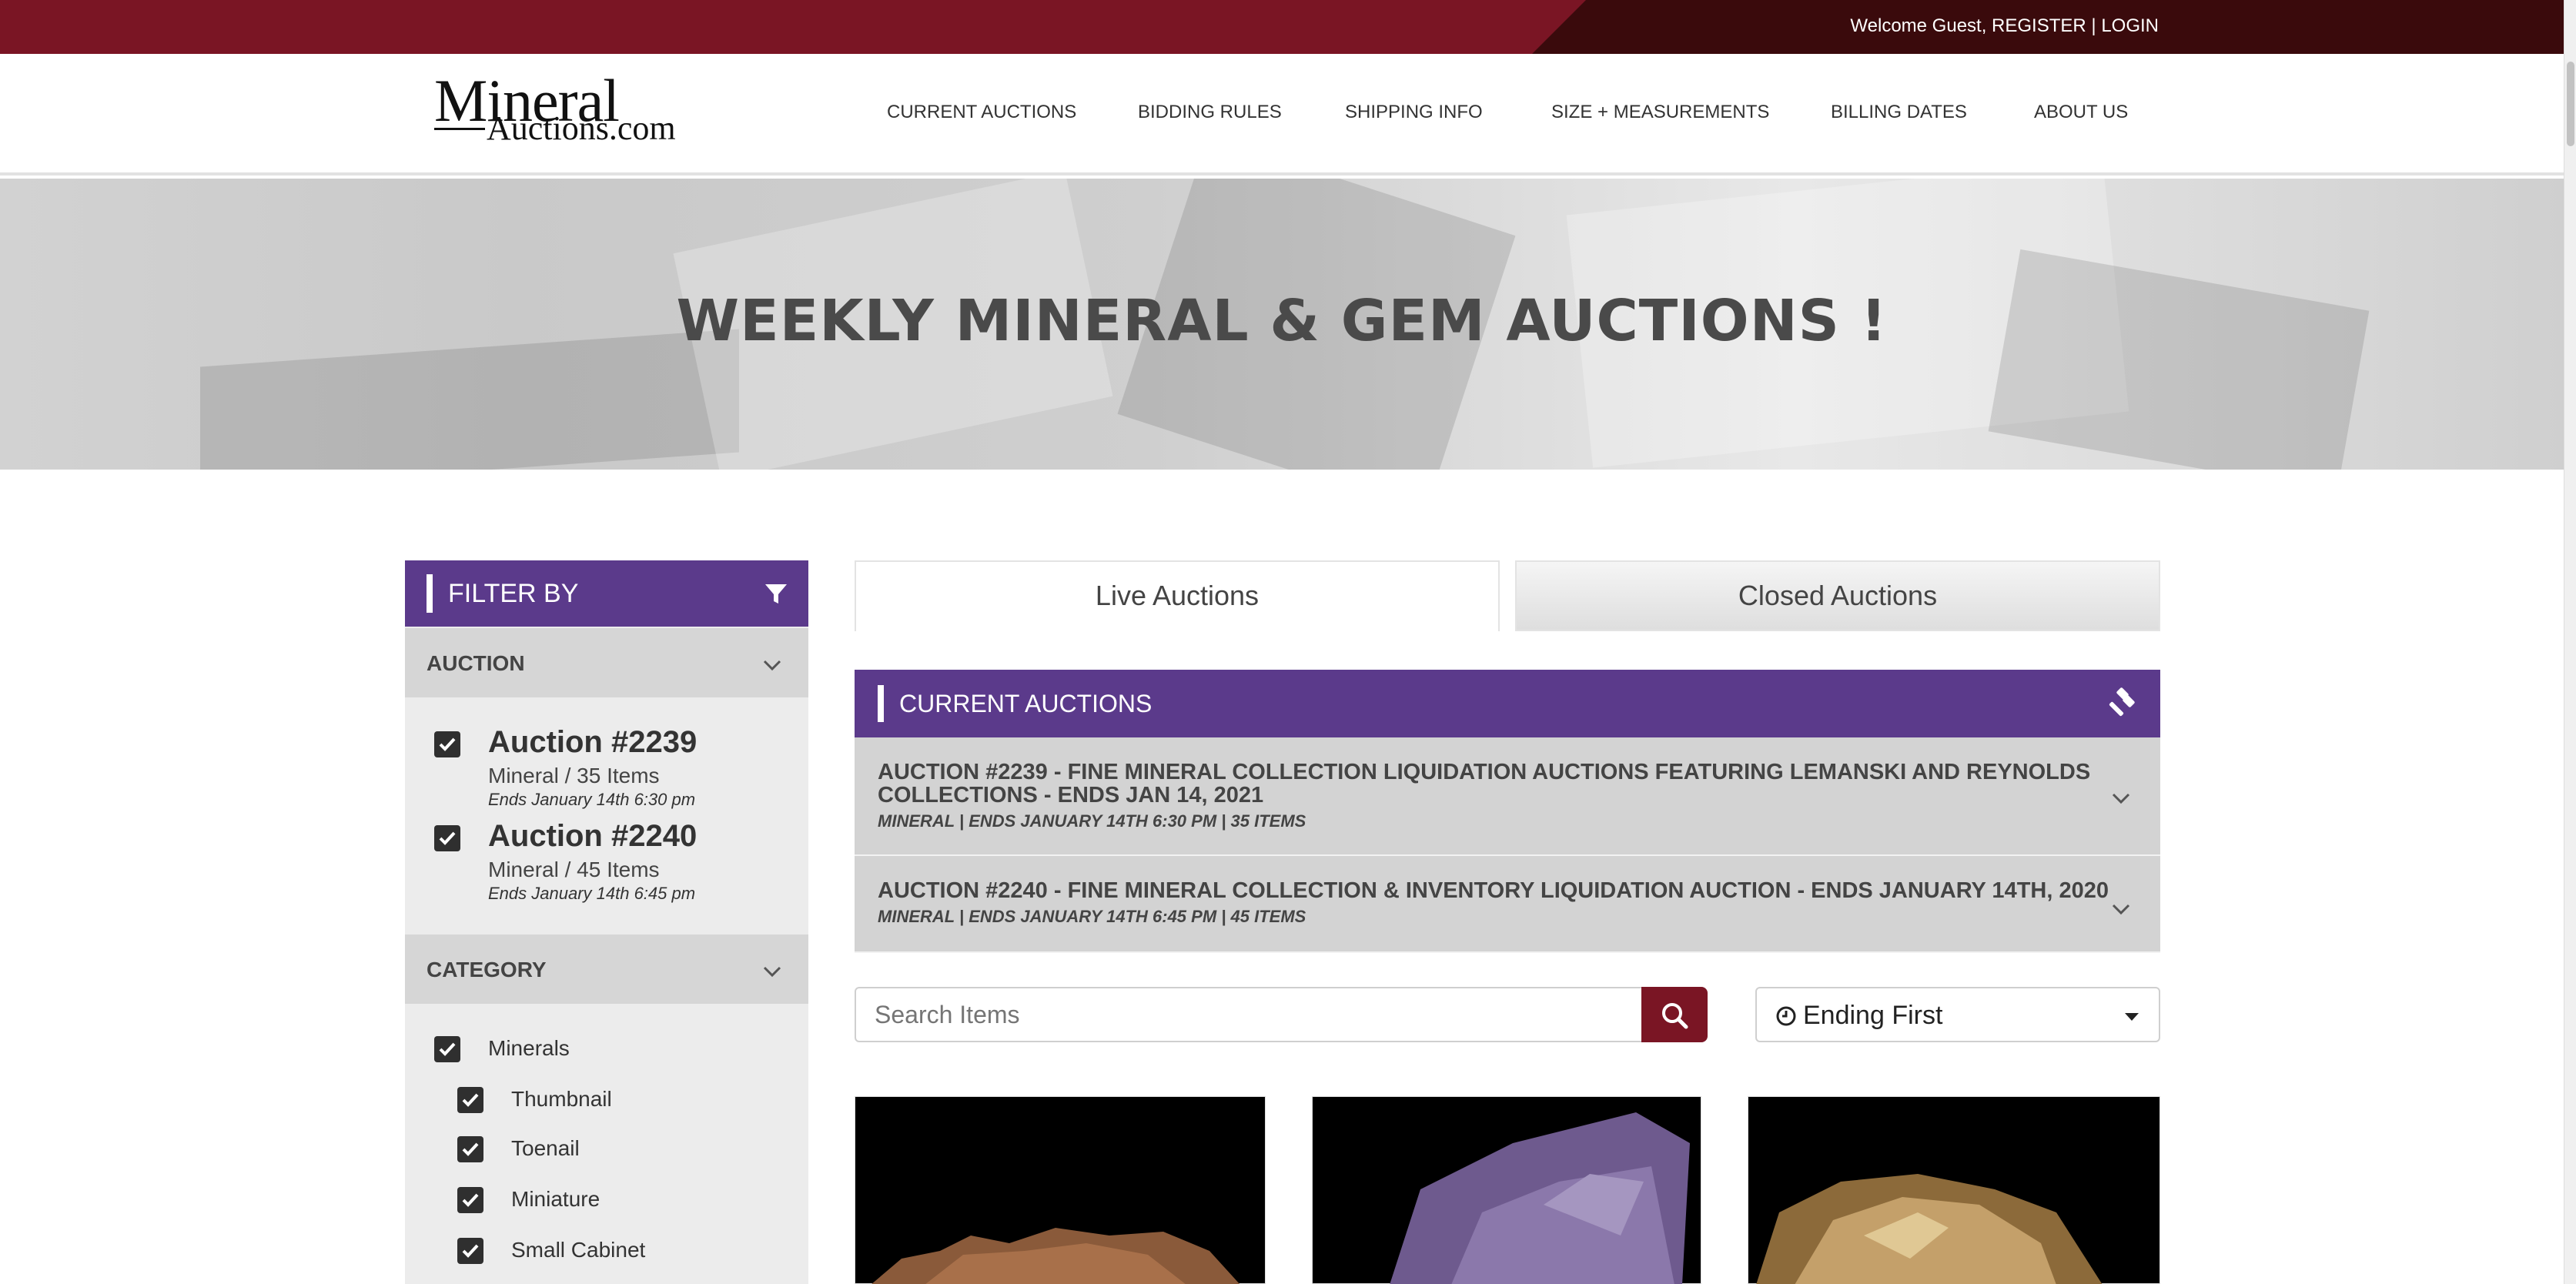  What do you see at coordinates (1838, 595) in the screenshot?
I see `tab-closed-auctions: Closed Auctions` at bounding box center [1838, 595].